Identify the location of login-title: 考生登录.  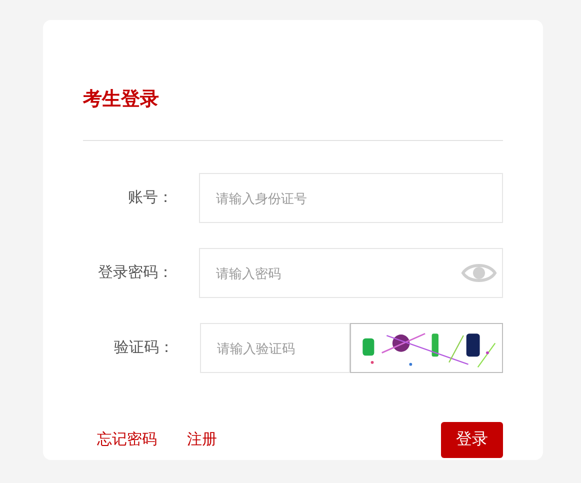
(121, 100).